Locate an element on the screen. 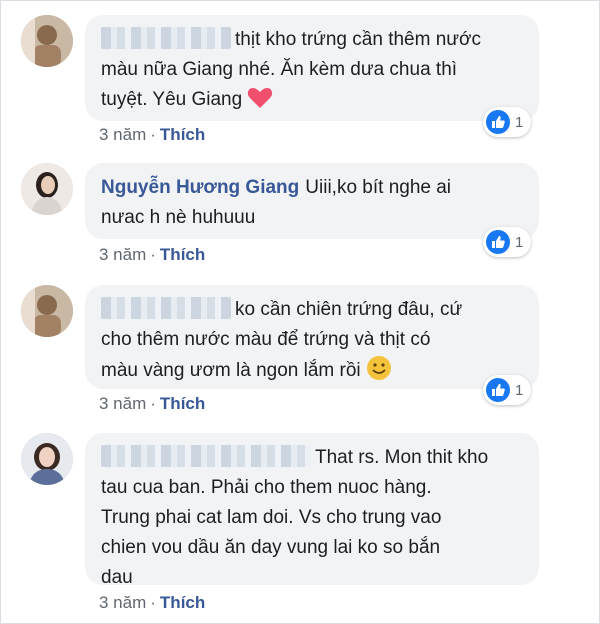 This screenshot has height=624, width=600. comment-meta-4: 3 năm · Thích is located at coordinates (152, 602).